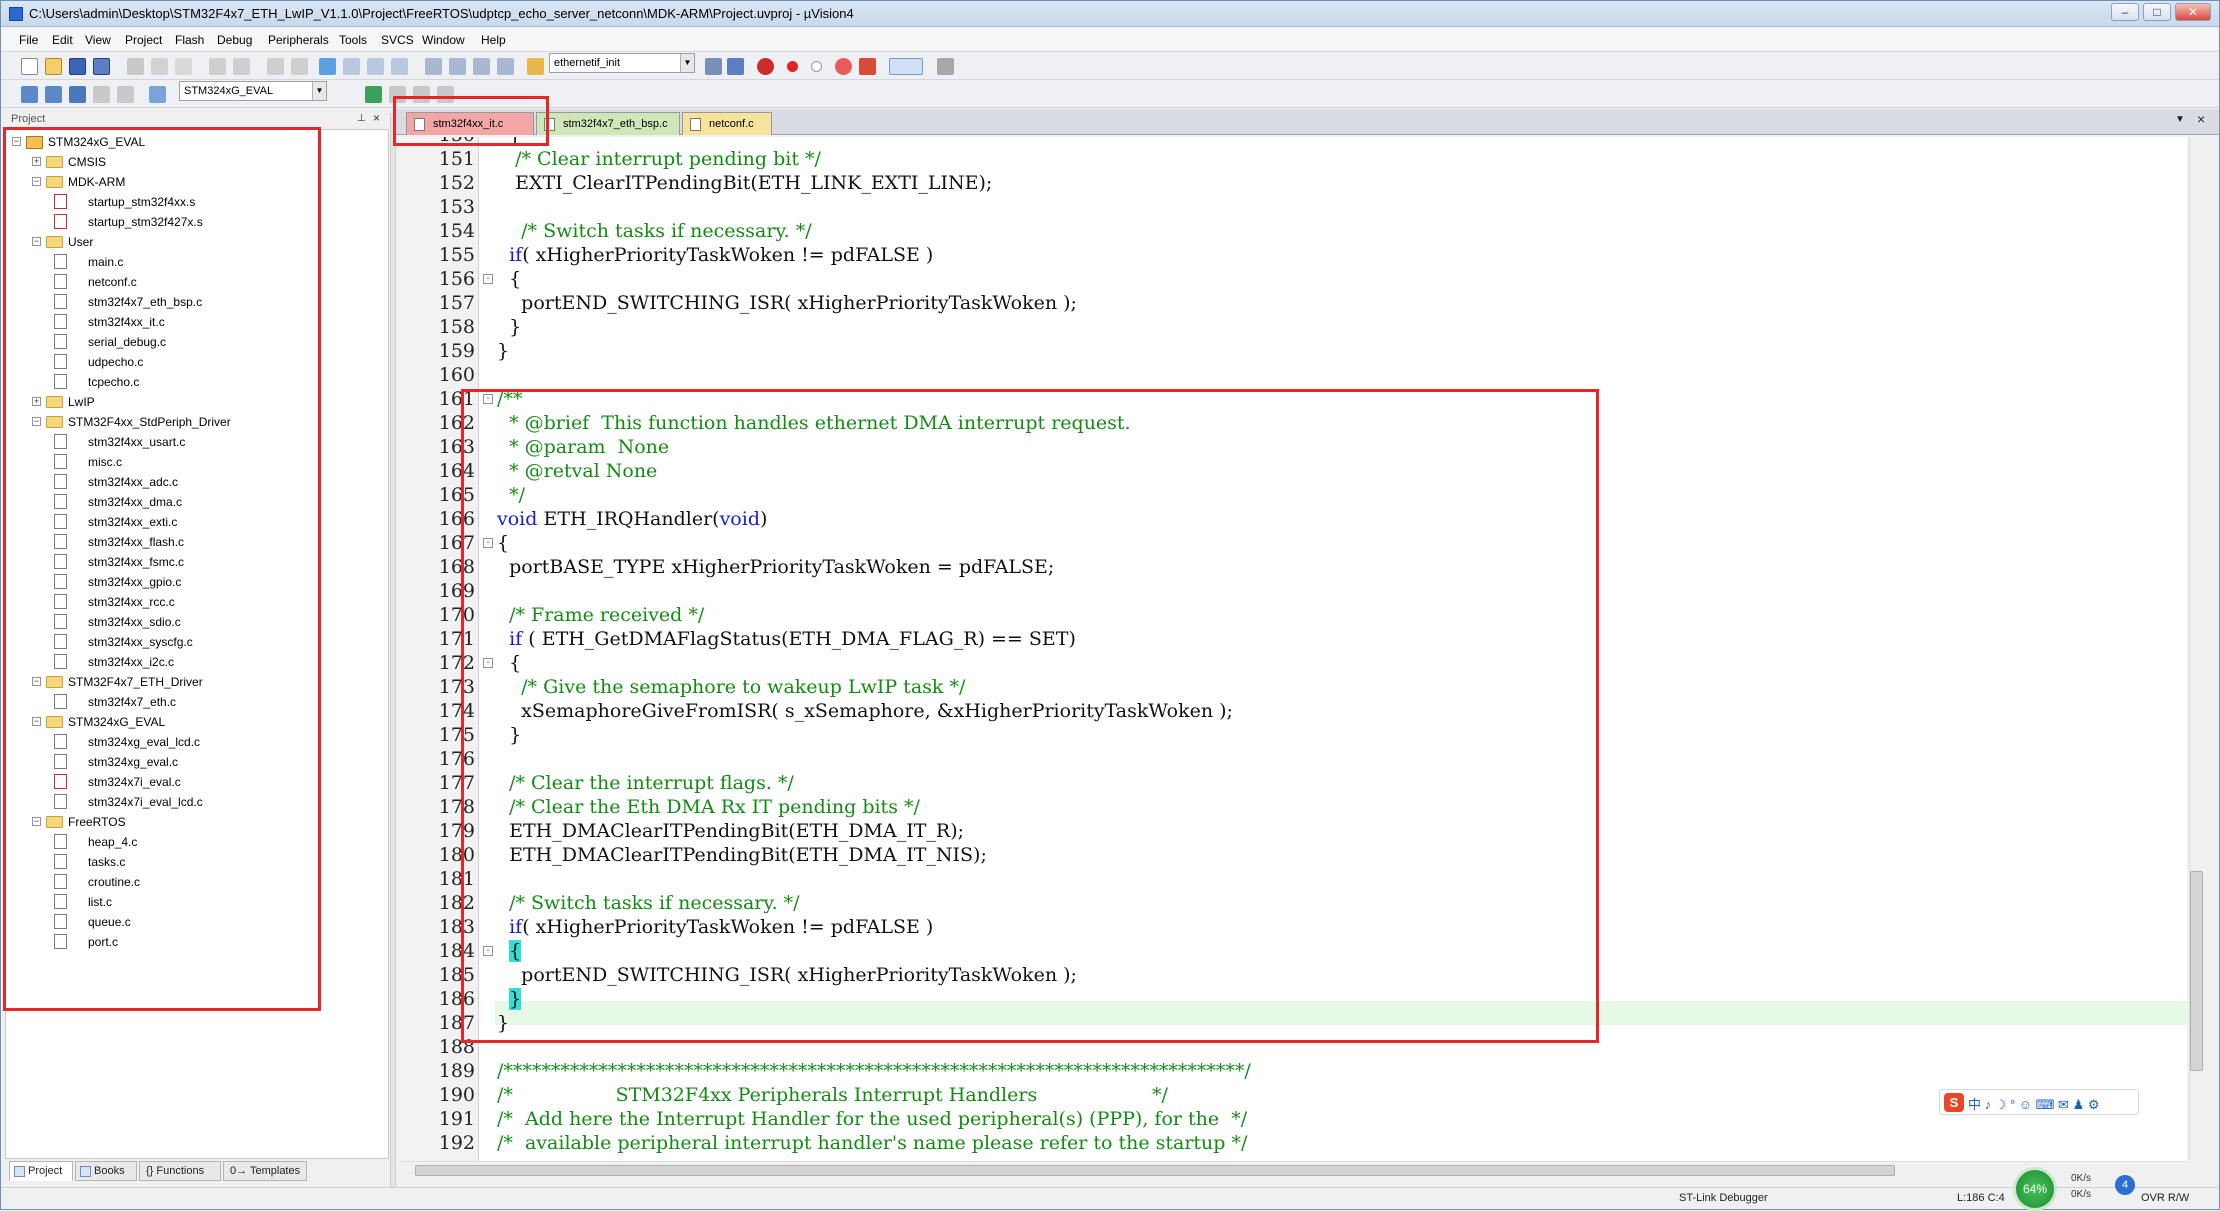 The width and height of the screenshot is (2220, 1211). What do you see at coordinates (735, 66) in the screenshot?
I see `incremental-find-icon` at bounding box center [735, 66].